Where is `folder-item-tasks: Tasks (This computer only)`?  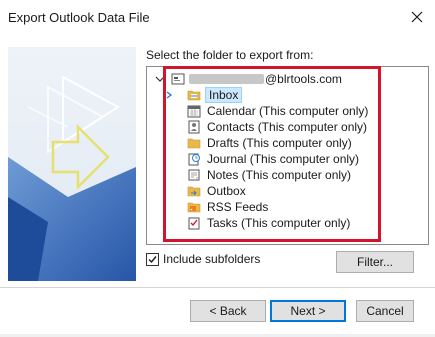
folder-item-tasks: Tasks (This computer only) is located at coordinates (276, 223).